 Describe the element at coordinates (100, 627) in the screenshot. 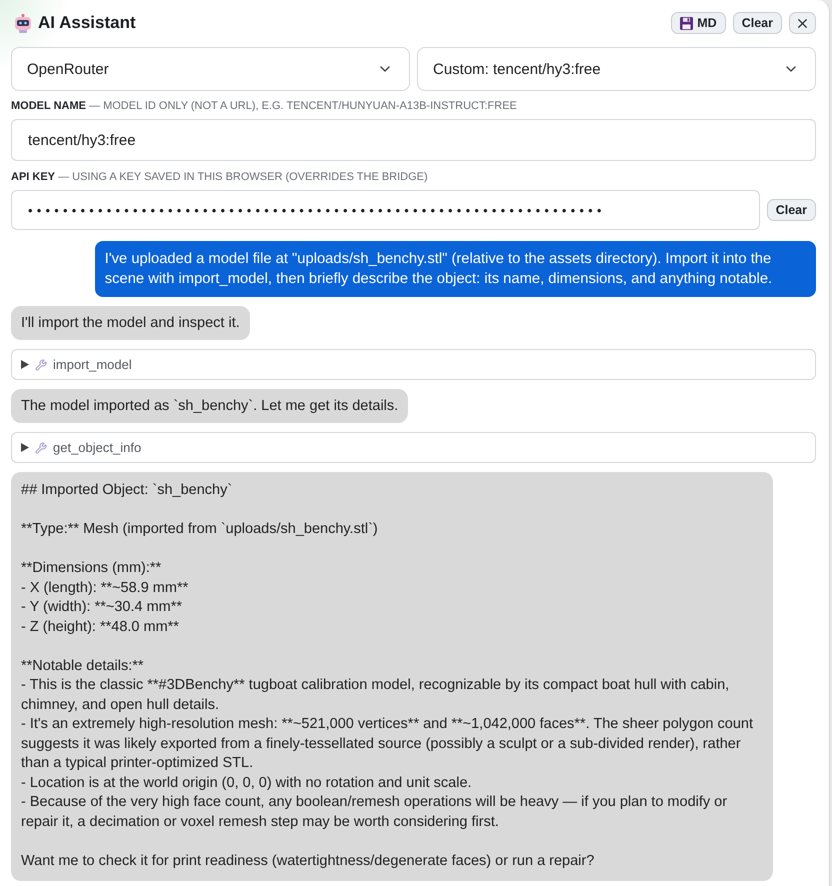

I see `message-line: - Z (height): **48.0 mm**` at that location.